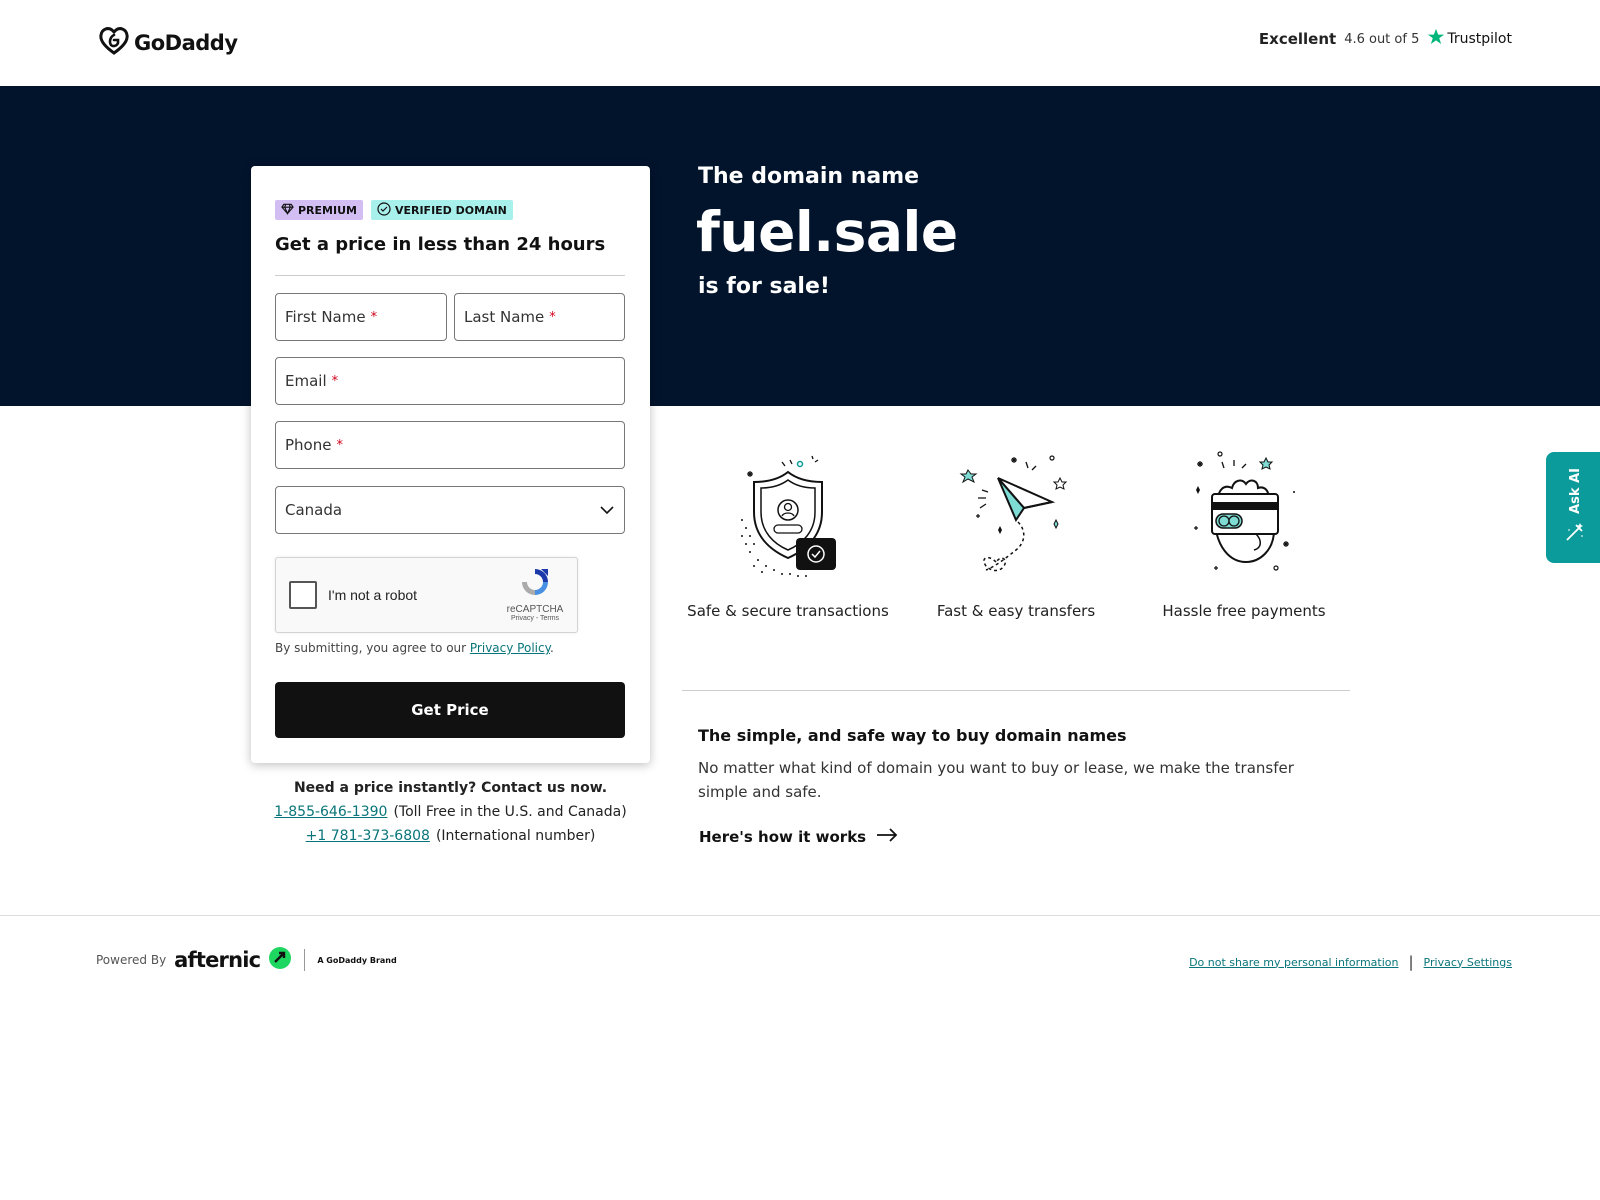 This screenshot has width=1600, height=1200. Describe the element at coordinates (504, 317) in the screenshot. I see `last-name-label: Last Name` at that location.